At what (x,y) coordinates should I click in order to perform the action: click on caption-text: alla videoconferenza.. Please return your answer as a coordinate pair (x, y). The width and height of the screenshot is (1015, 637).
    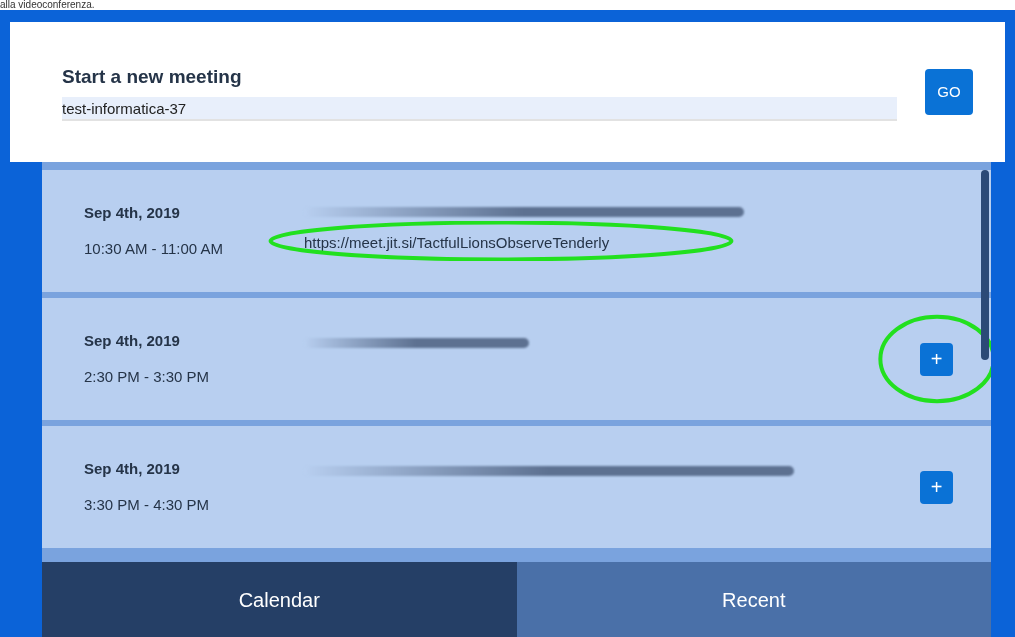
    Looking at the image, I should click on (47, 5).